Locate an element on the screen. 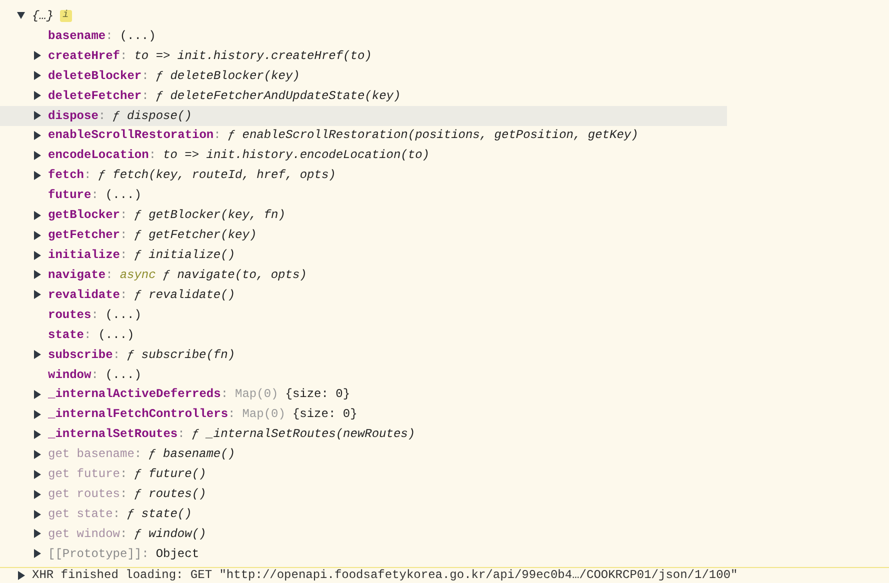 The image size is (889, 583). property-row: get future: ƒ future() is located at coordinates (363, 474).